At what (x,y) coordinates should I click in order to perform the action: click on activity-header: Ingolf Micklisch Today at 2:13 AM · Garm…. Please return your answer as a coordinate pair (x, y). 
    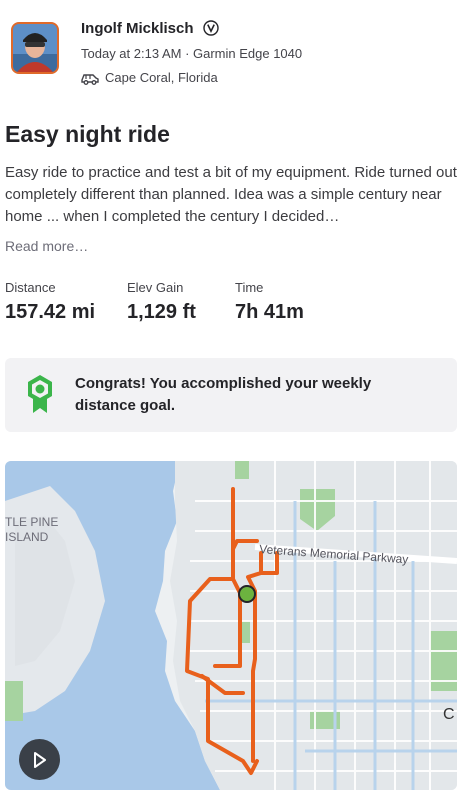
    Looking at the image, I should click on (232, 50).